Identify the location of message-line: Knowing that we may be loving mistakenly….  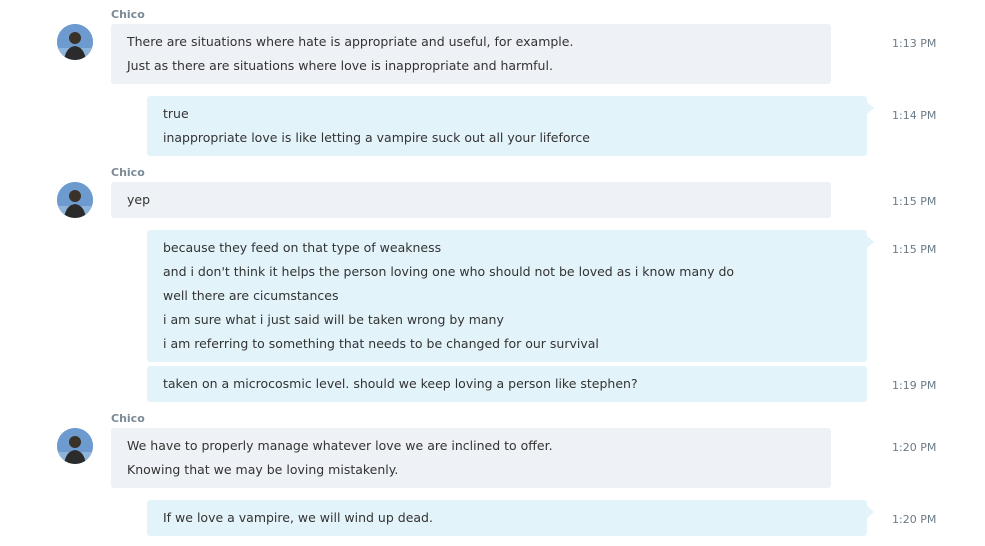
(263, 469).